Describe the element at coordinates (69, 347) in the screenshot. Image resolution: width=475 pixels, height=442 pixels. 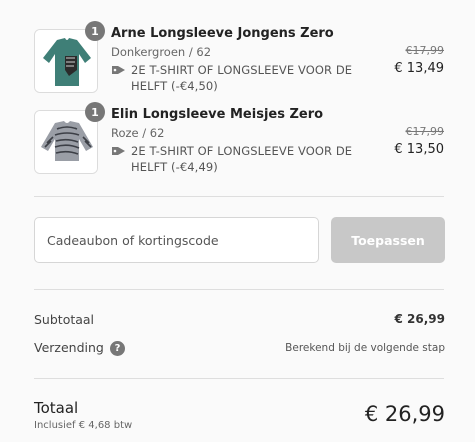
I see `shipping-label: Verzending` at that location.